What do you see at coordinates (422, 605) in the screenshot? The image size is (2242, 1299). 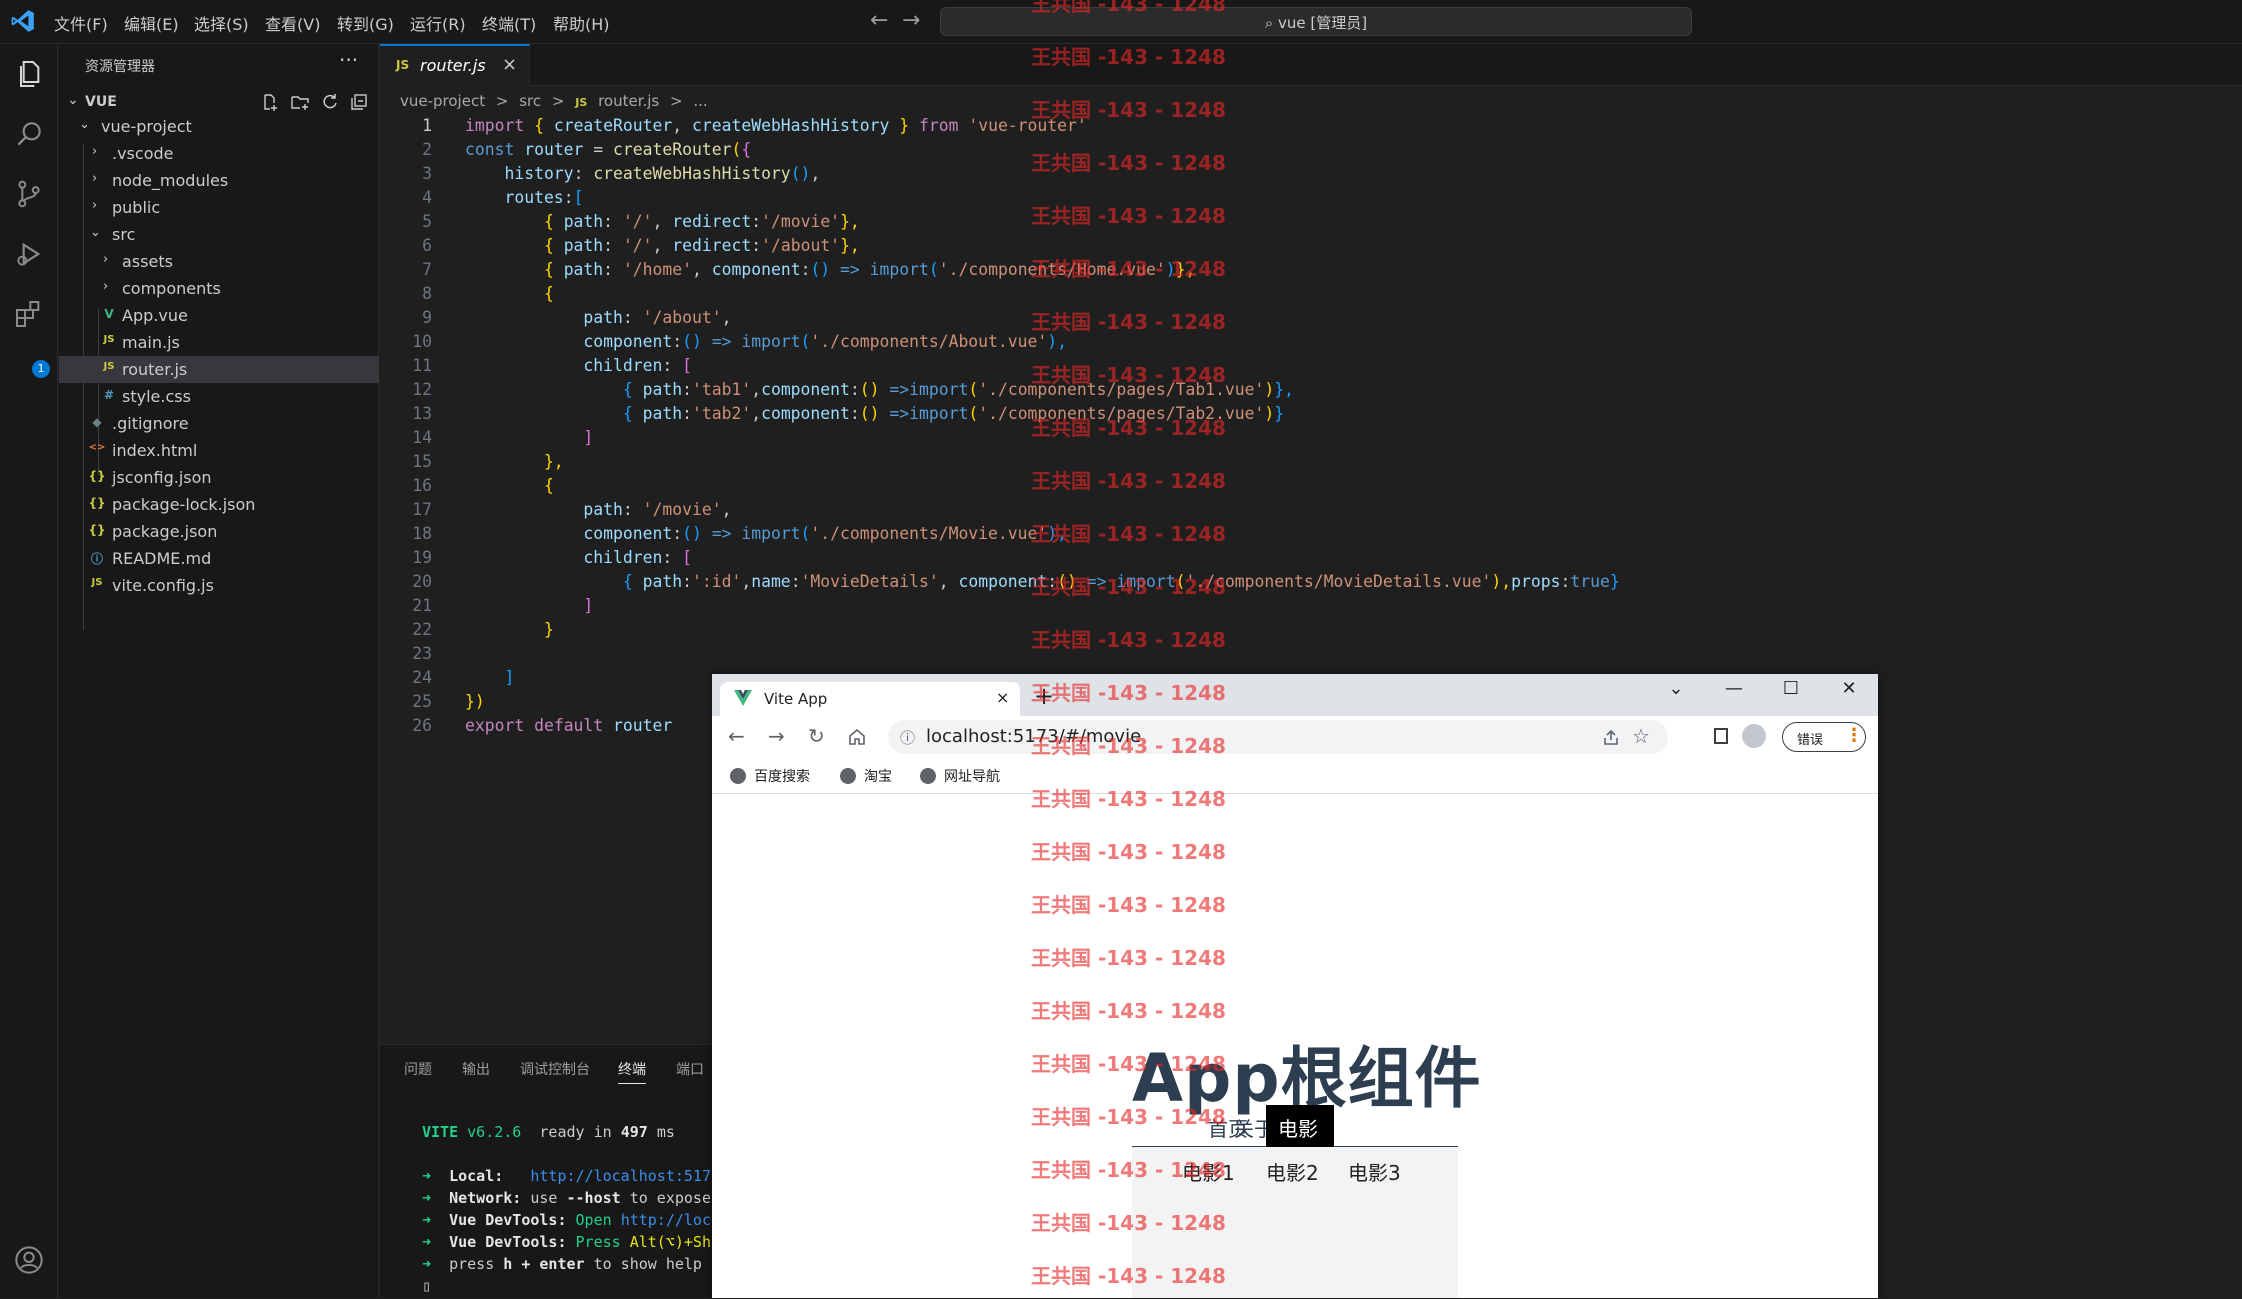 I see `line-number: 21` at bounding box center [422, 605].